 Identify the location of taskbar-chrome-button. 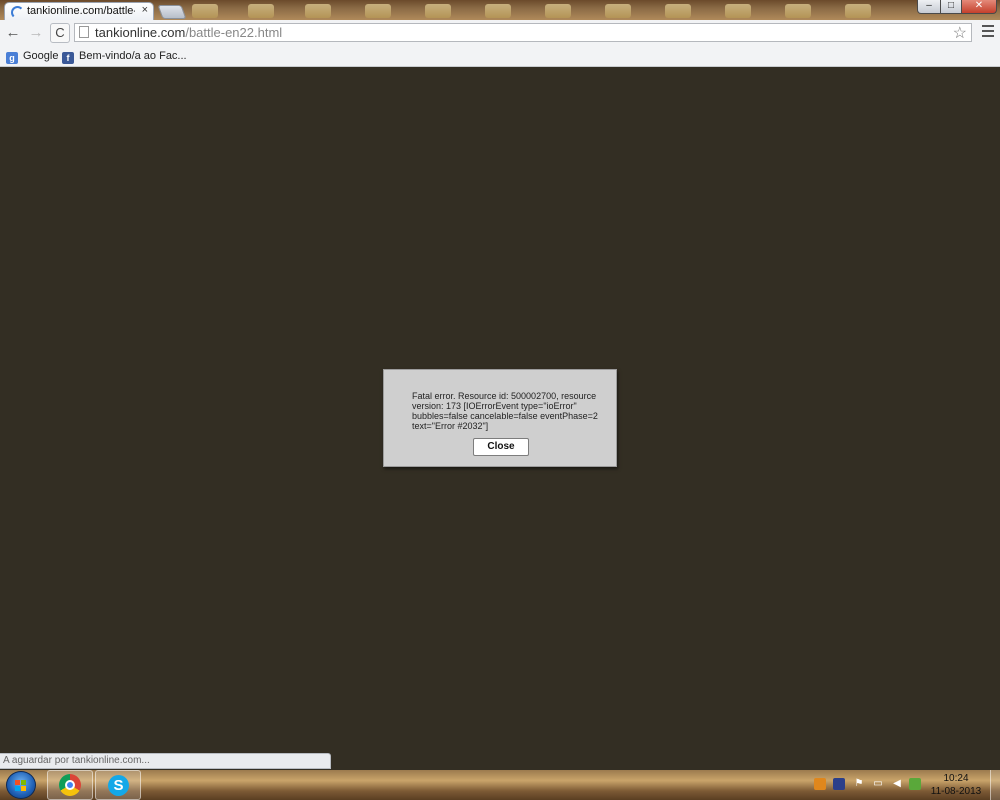
(70, 785).